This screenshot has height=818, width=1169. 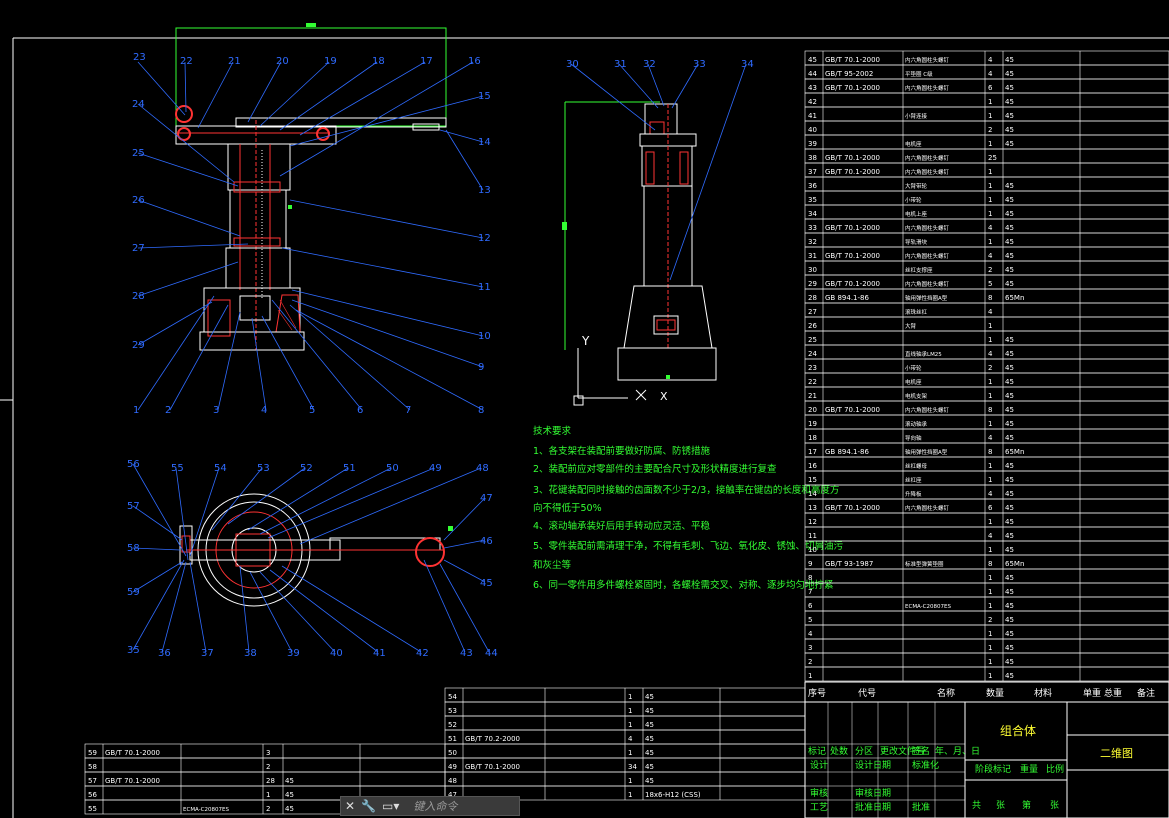 I want to click on balloon-label: 57, so click(x=133, y=506).